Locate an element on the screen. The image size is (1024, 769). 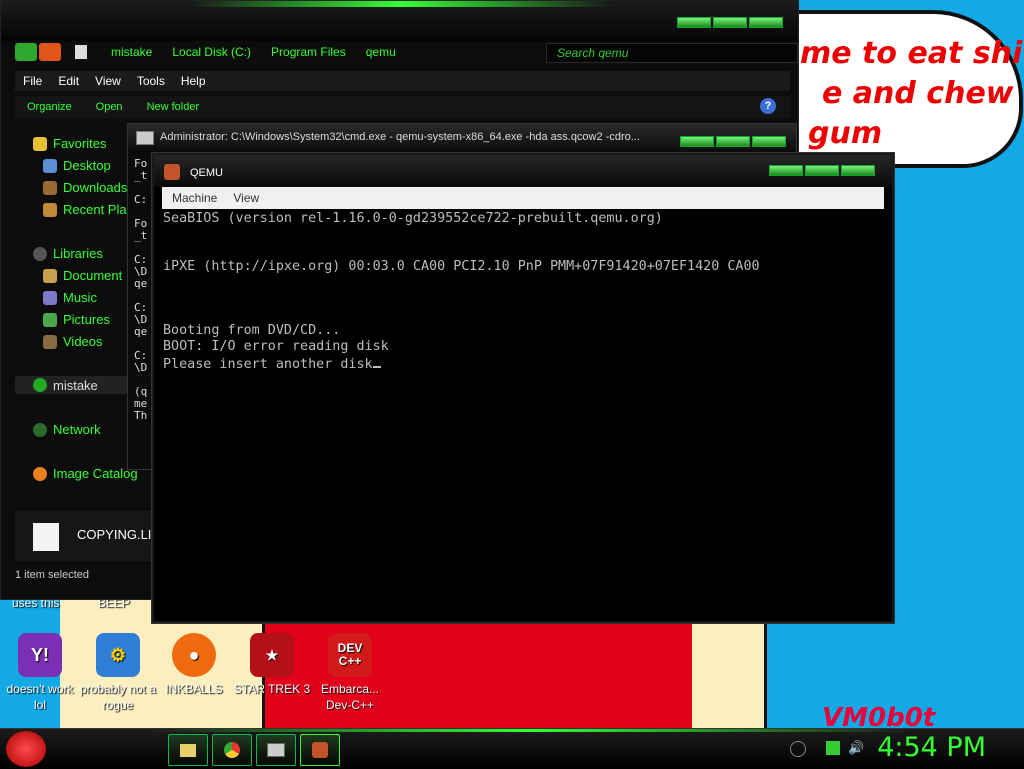
nav-desktop: Desktop is located at coordinates (77, 165).